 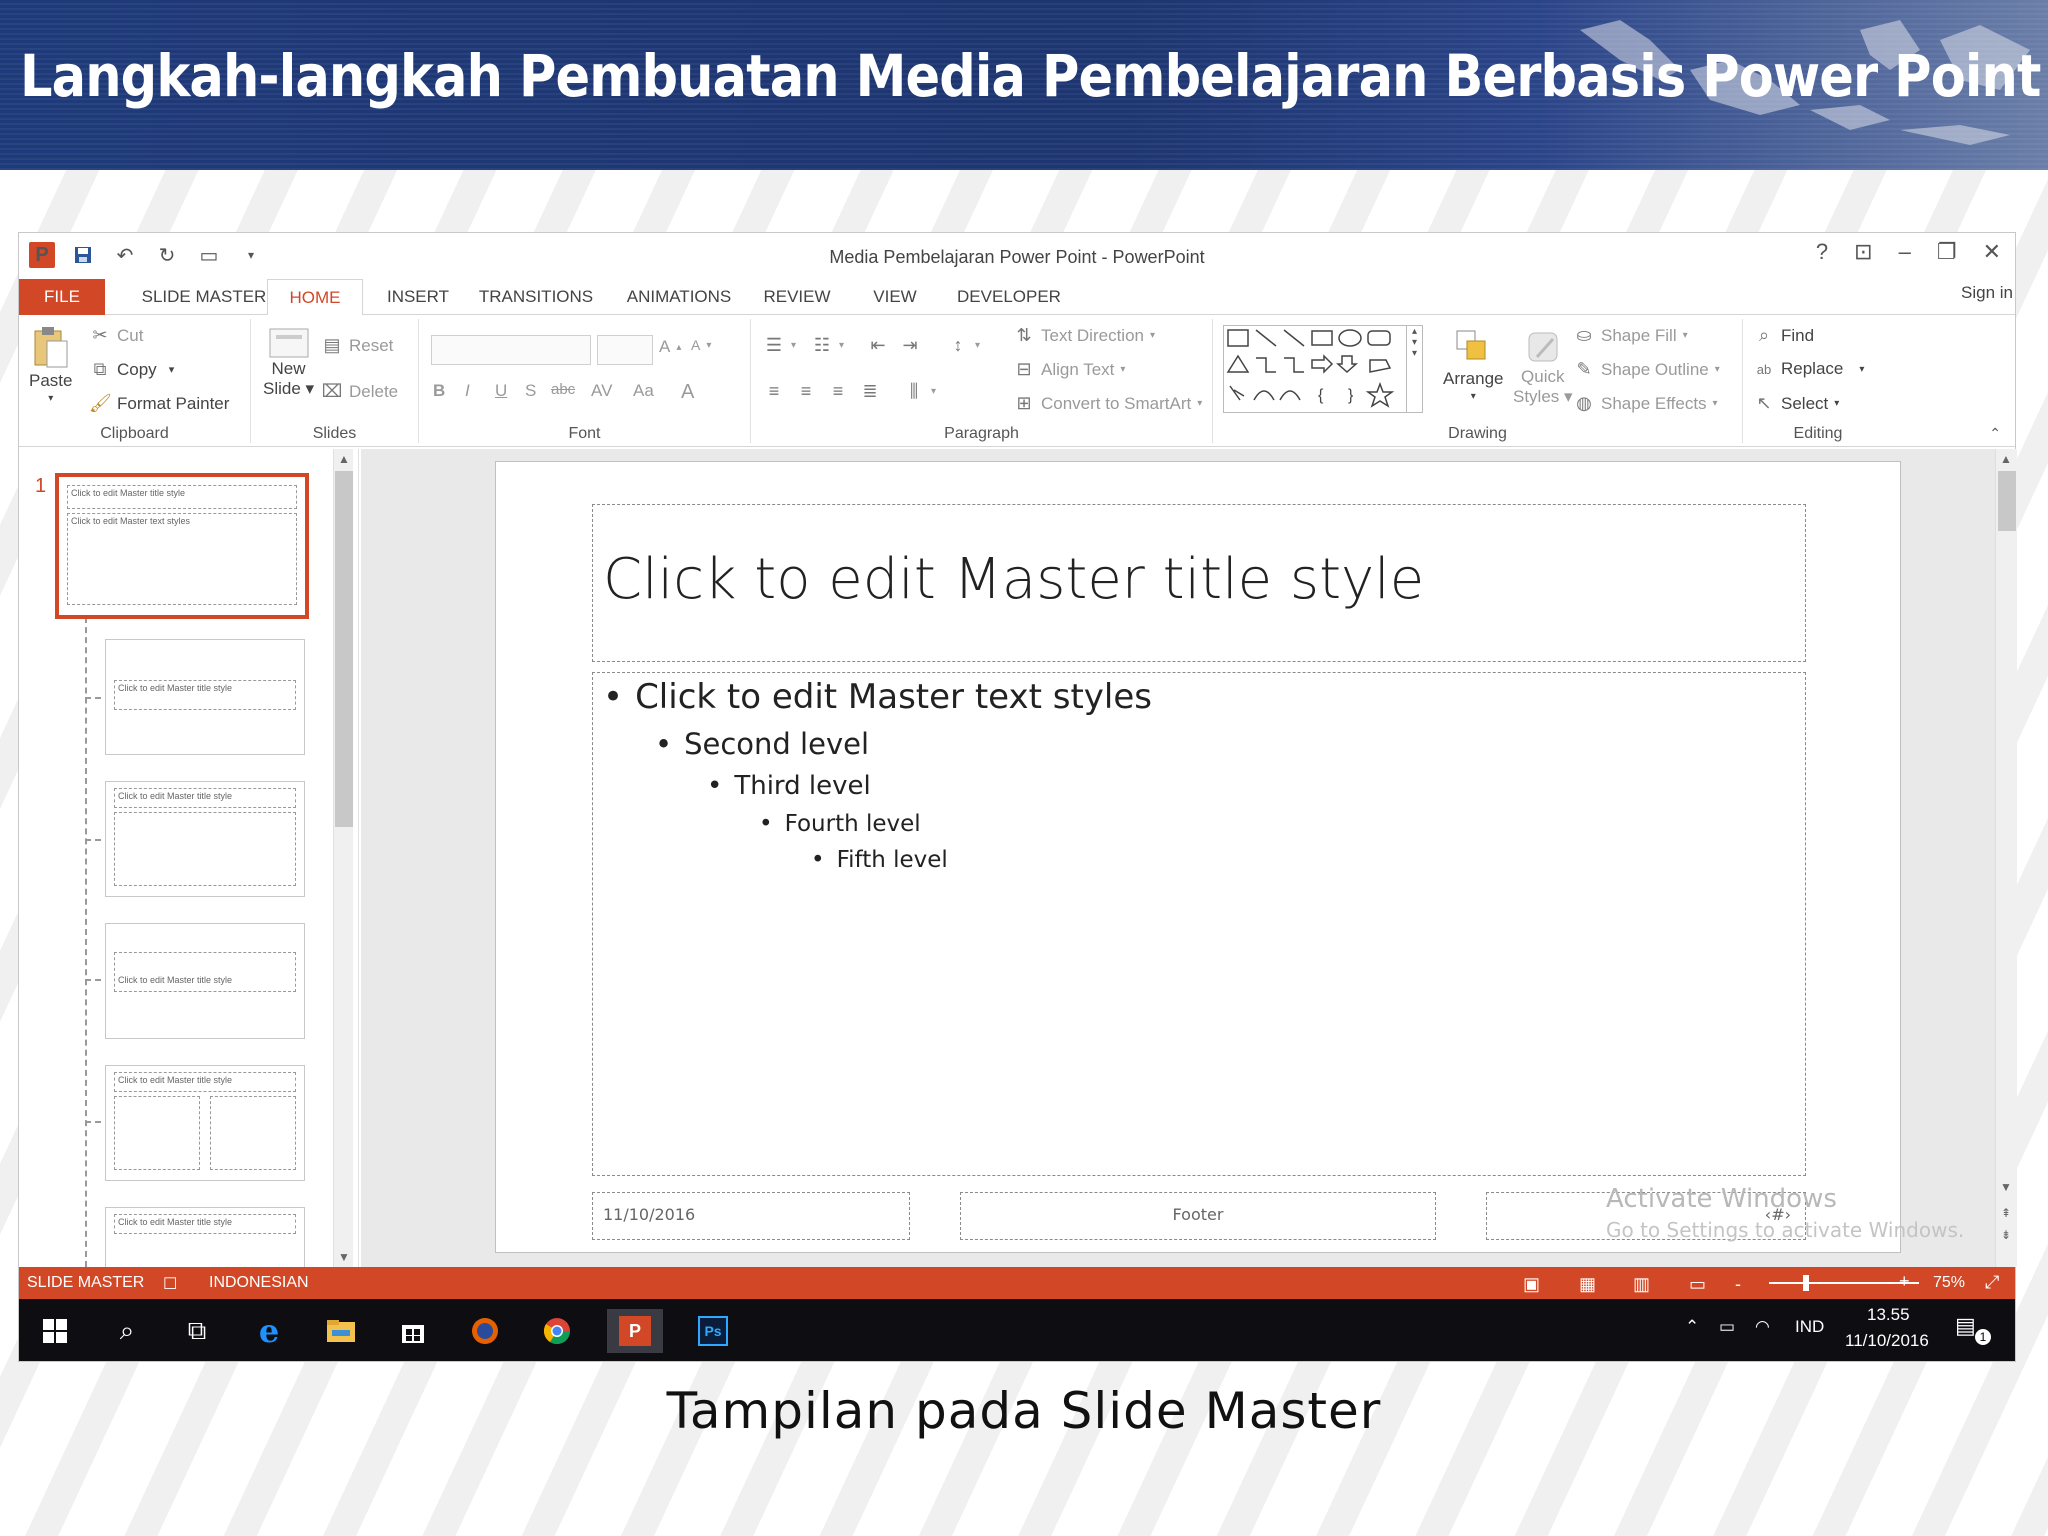 I want to click on line-spacing-button: ↕ ▾, so click(x=964, y=345).